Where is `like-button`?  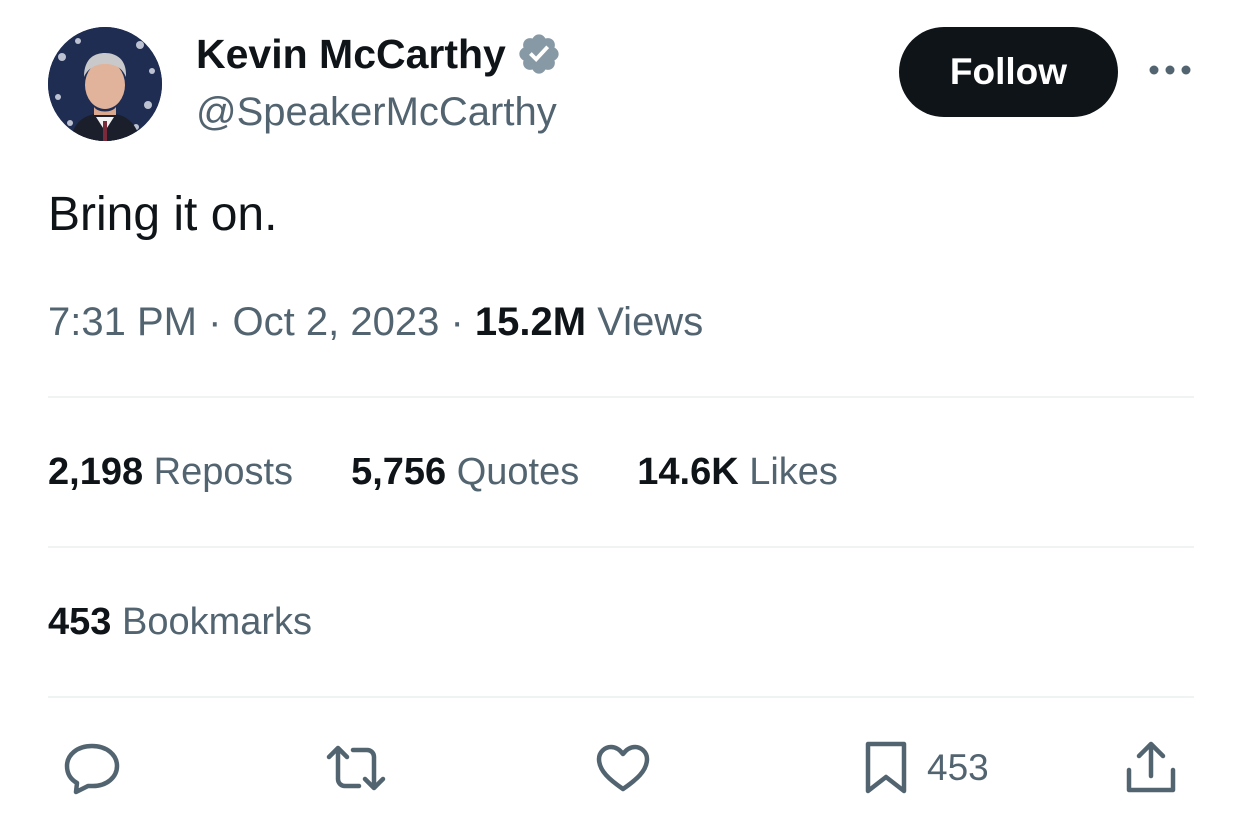 like-button is located at coordinates (623, 768).